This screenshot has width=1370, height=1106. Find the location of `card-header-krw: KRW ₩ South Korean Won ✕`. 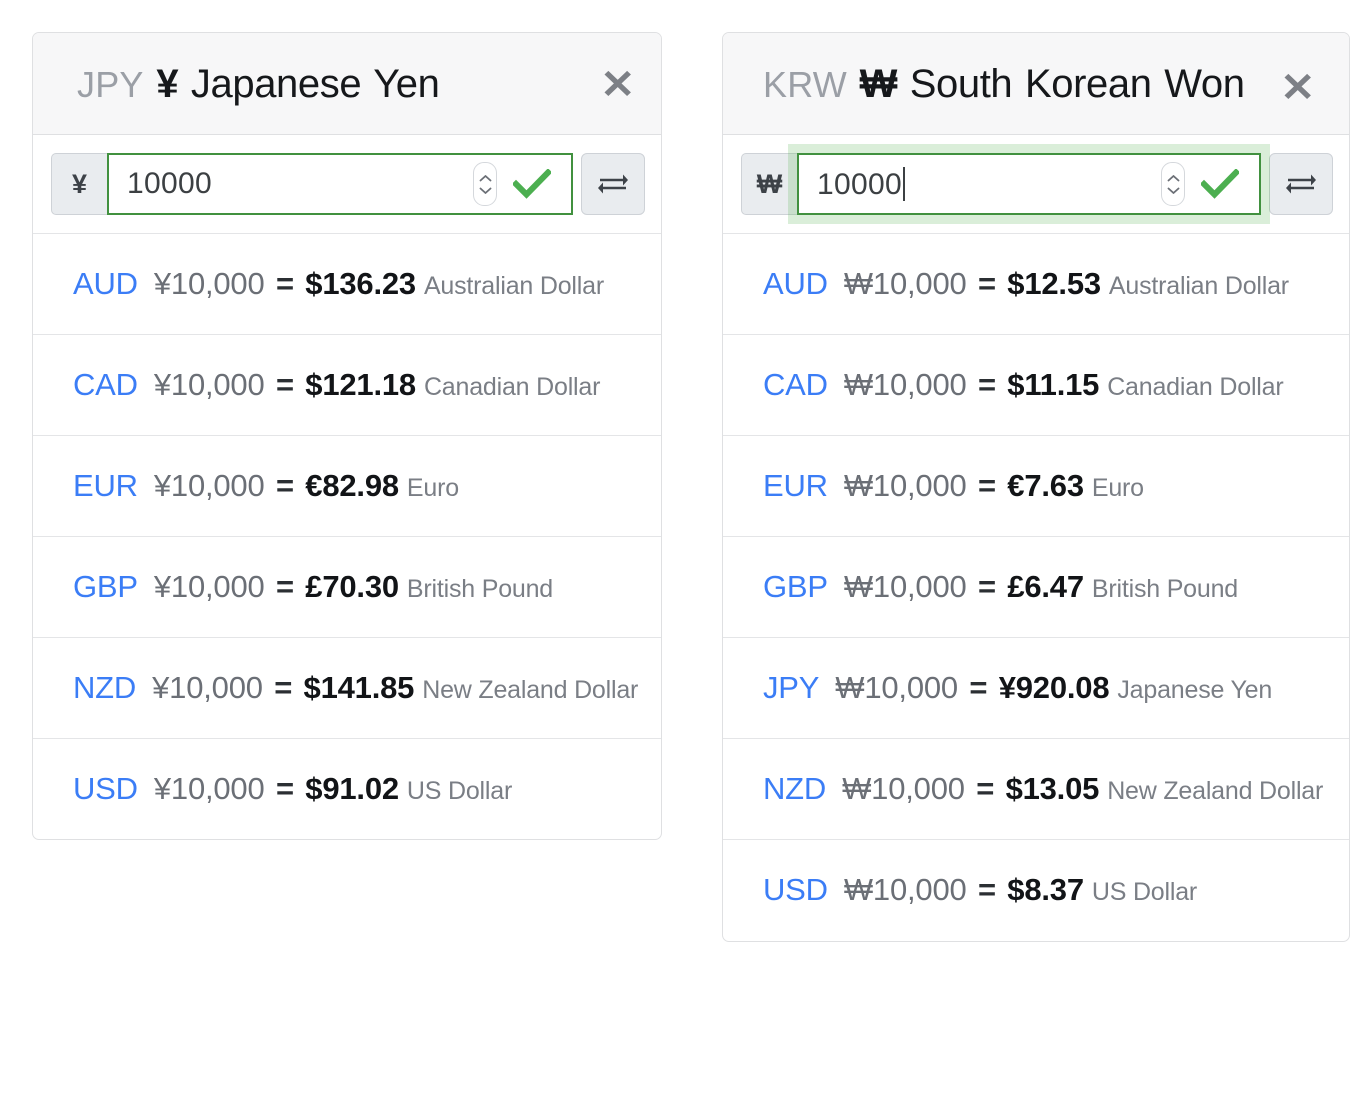

card-header-krw: KRW ₩ South Korean Won ✕ is located at coordinates (1036, 84).